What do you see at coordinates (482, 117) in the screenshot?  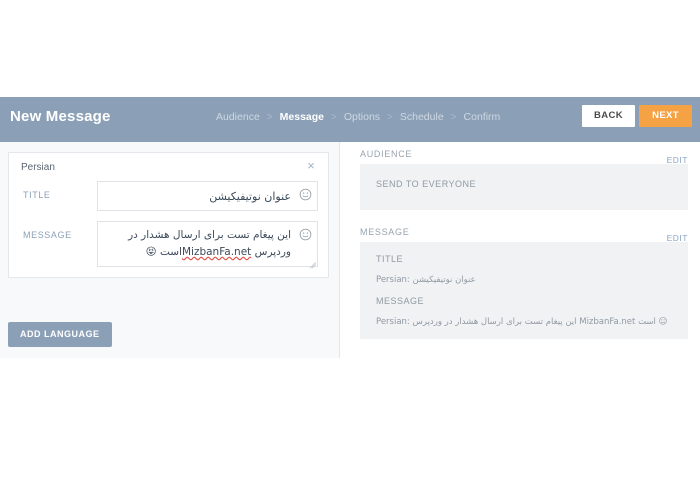 I see `breadcrumb-step-confirm: Confirm` at bounding box center [482, 117].